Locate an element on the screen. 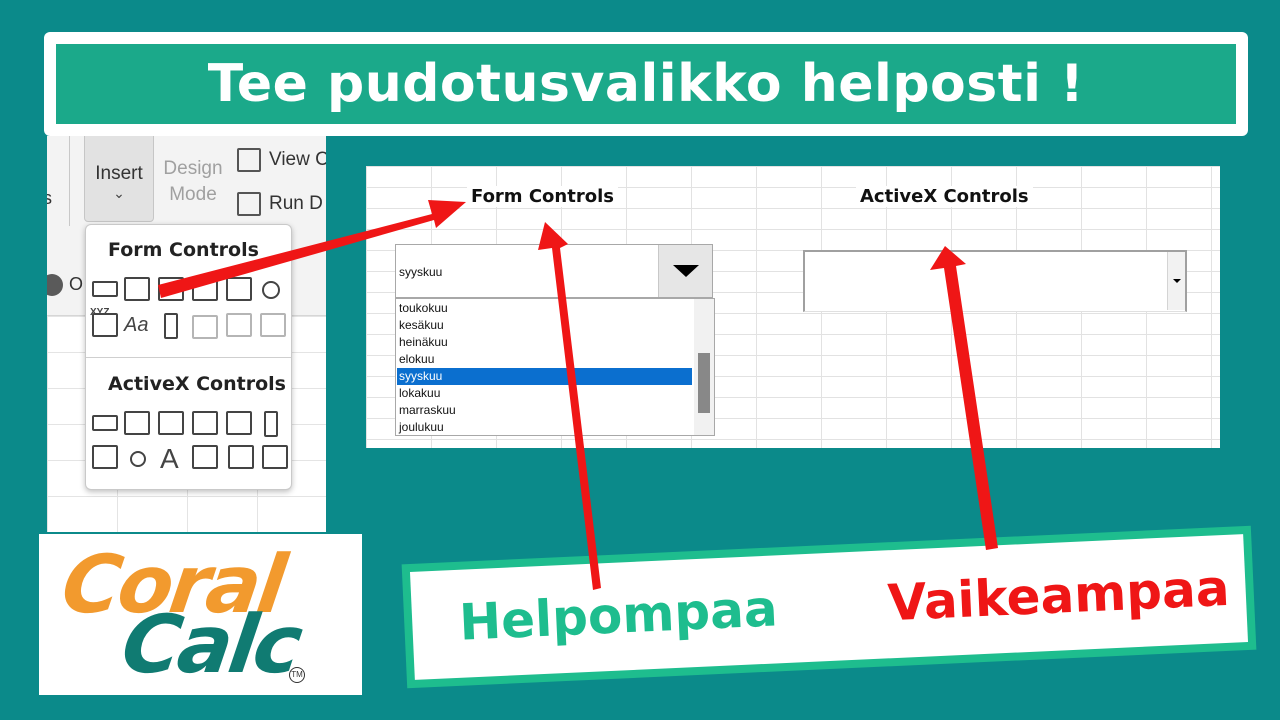 The height and width of the screenshot is (720, 1280). activex-list-box-icon is located at coordinates (205, 423).